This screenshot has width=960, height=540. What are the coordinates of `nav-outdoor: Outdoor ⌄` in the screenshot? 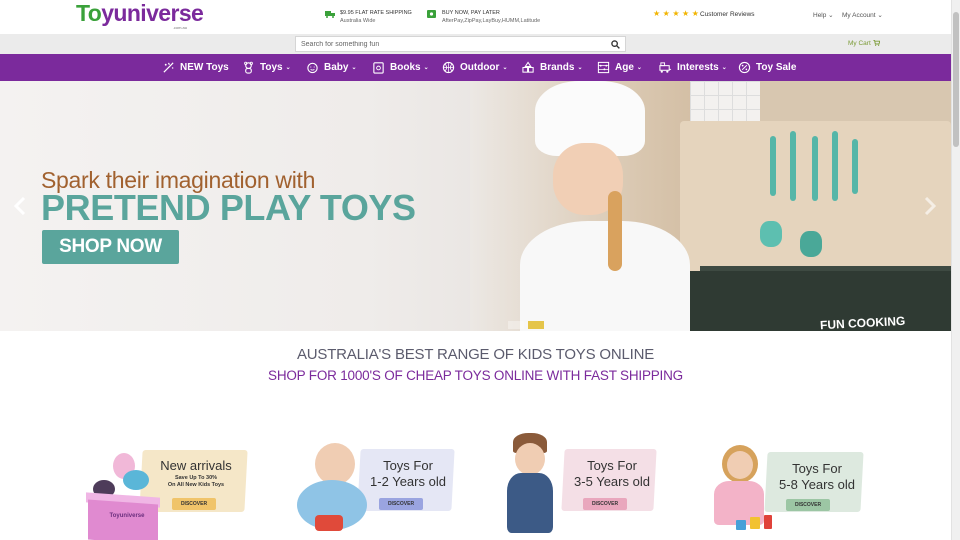 It's located at (474, 67).